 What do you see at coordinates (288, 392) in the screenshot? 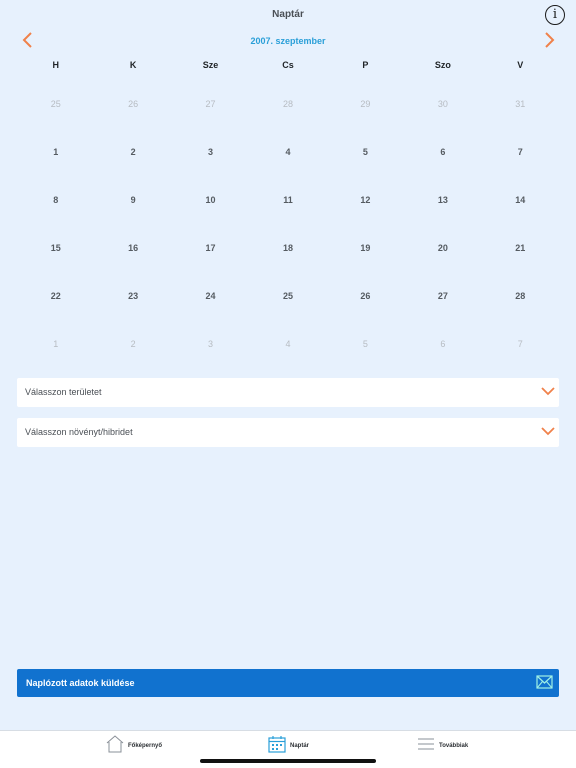
I see `area-select: Válasszon területet` at bounding box center [288, 392].